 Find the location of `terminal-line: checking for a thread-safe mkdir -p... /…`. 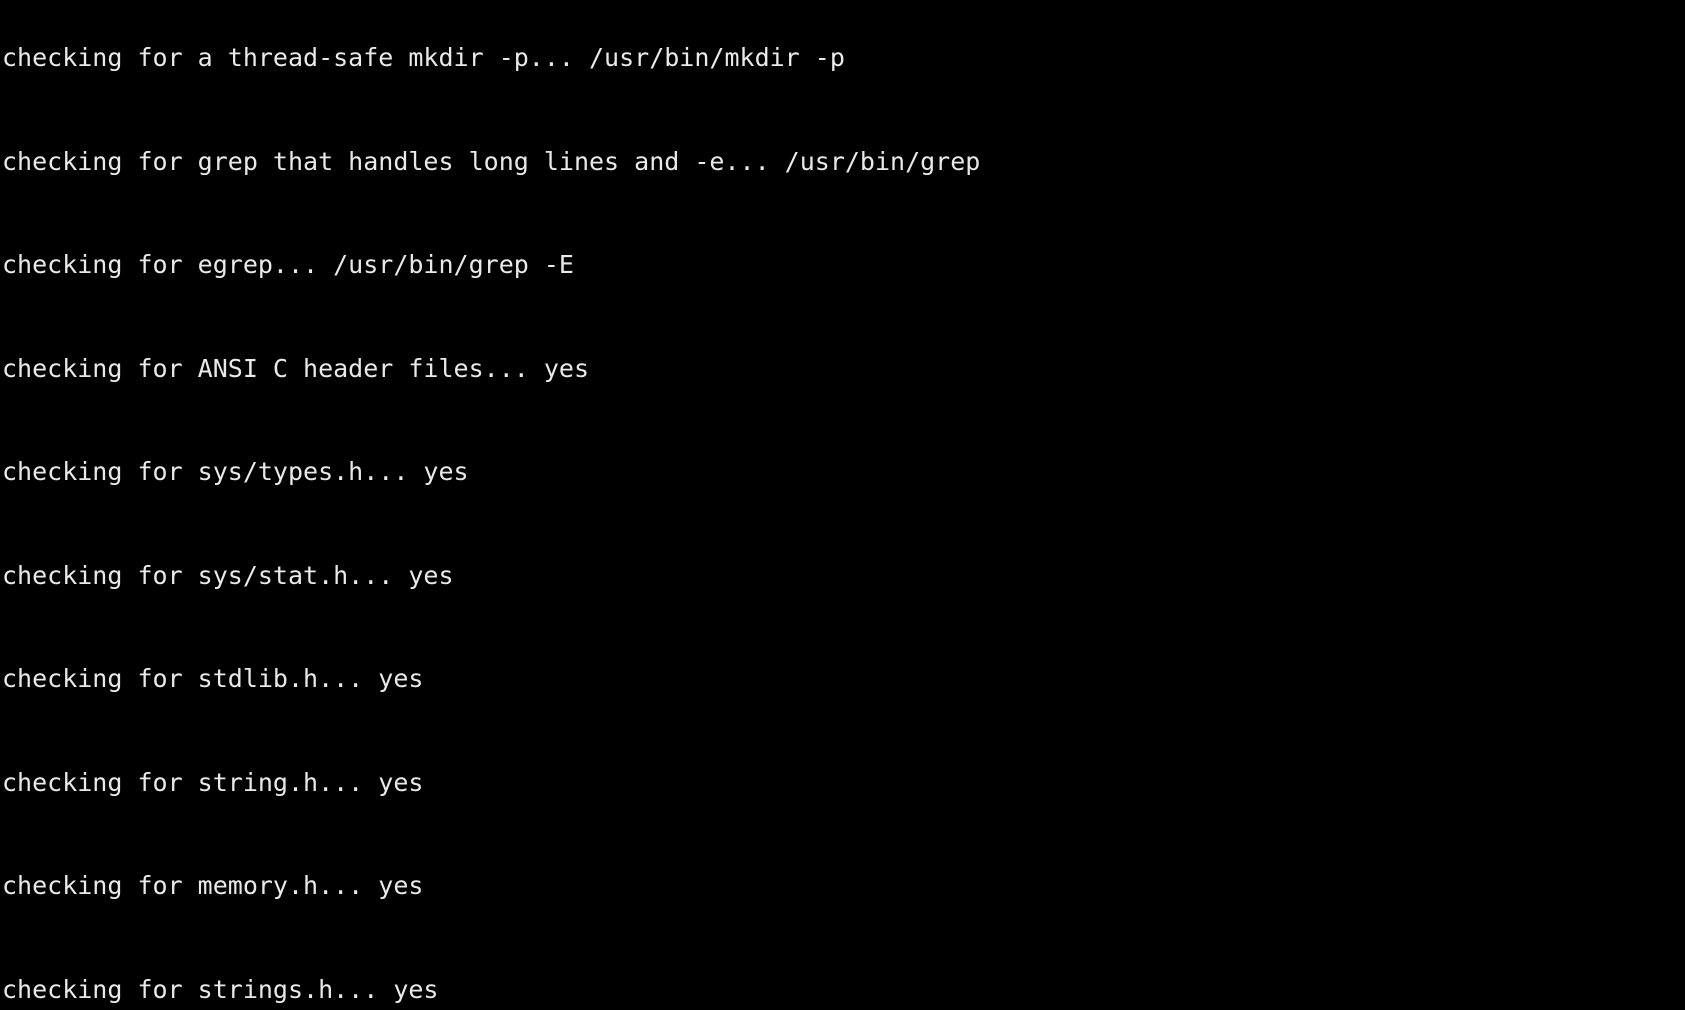

terminal-line: checking for a thread-safe mkdir -p... /… is located at coordinates (423, 57).